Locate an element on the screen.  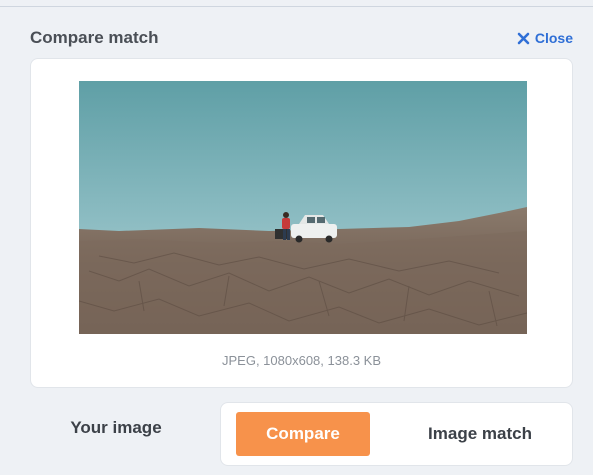
close-button: Close is located at coordinates (545, 38).